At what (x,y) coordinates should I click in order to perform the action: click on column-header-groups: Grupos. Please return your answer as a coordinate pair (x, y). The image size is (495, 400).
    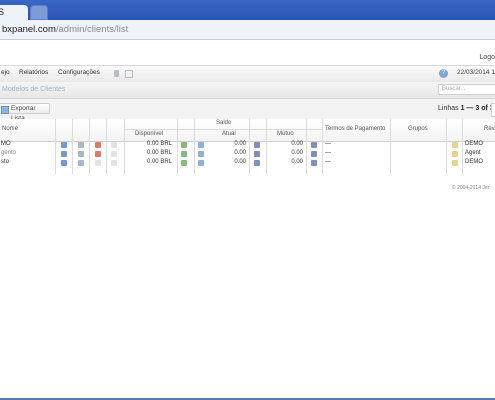
    Looking at the image, I should click on (418, 131).